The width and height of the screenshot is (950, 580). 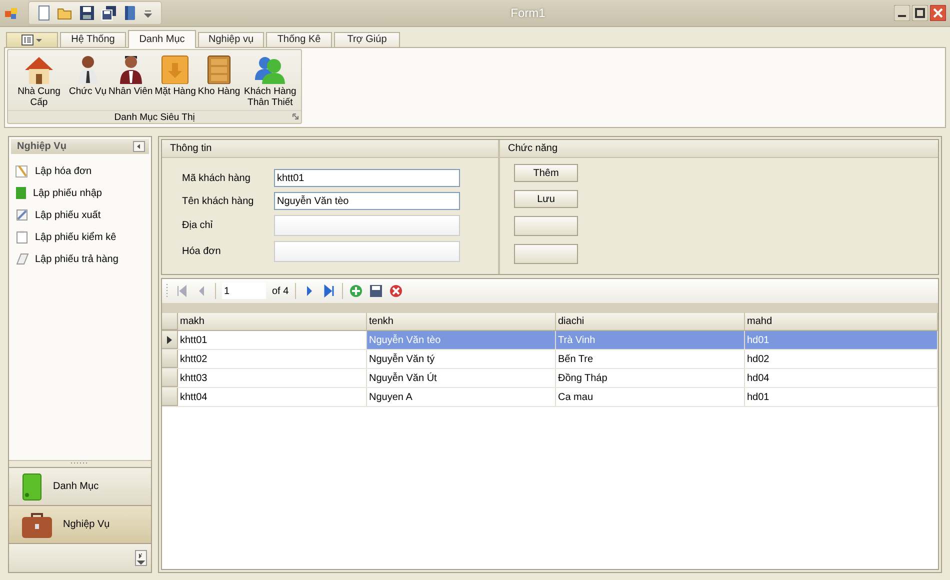 What do you see at coordinates (148, 13) in the screenshot?
I see `dropdown-arrow-icon` at bounding box center [148, 13].